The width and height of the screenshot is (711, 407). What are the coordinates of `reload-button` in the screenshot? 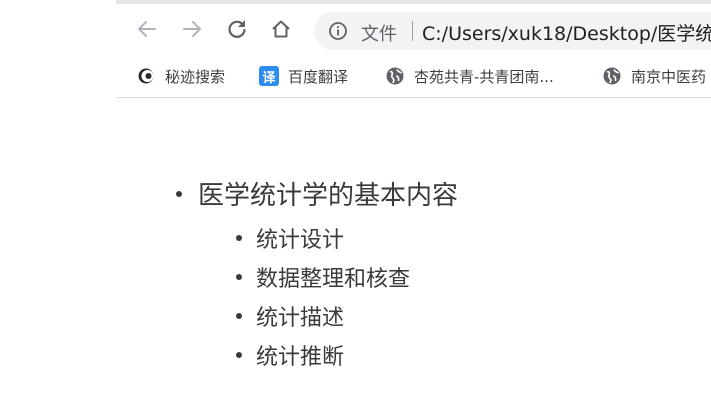 It's located at (237, 29).